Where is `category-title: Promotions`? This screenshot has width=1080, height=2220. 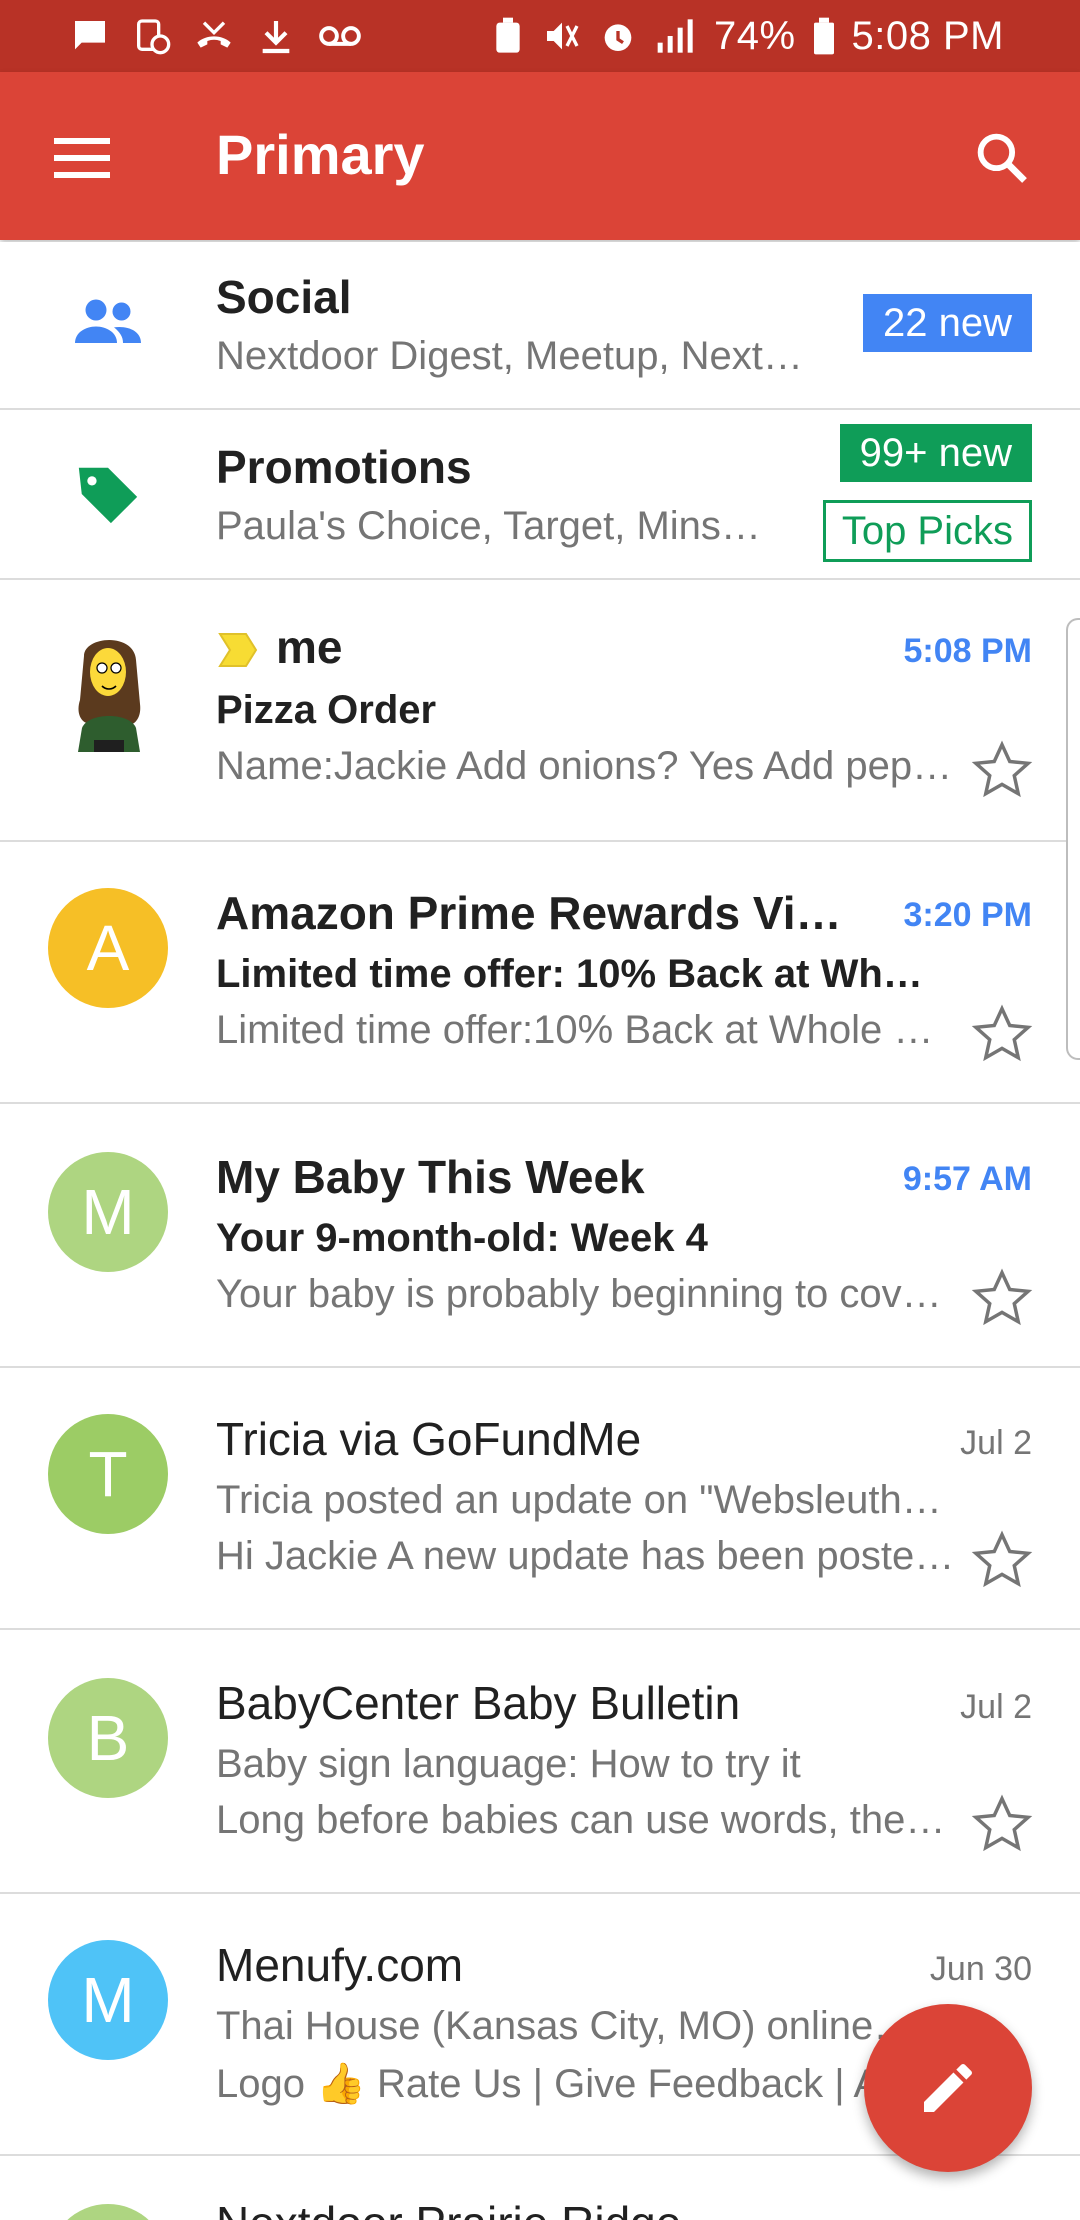 category-title: Promotions is located at coordinates (344, 467).